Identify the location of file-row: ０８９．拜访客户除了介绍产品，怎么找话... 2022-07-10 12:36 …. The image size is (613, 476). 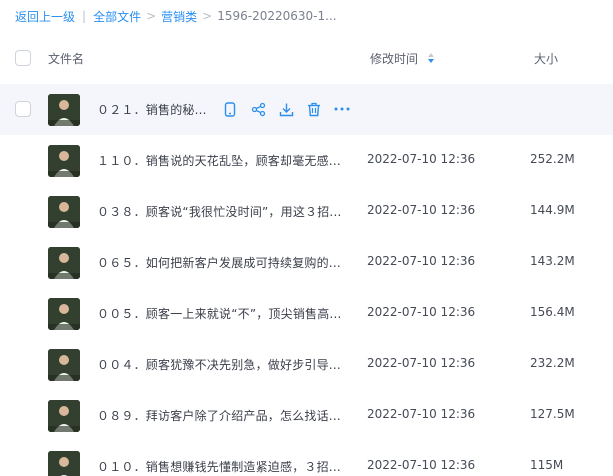
(306, 415).